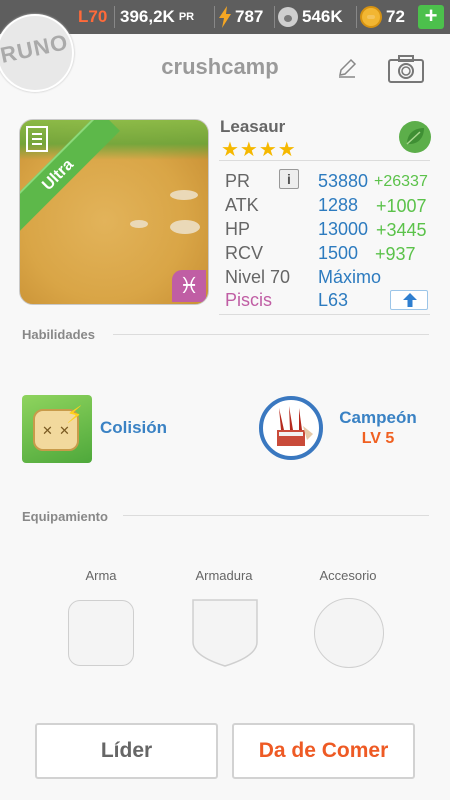 The image size is (450, 800). What do you see at coordinates (289, 179) in the screenshot?
I see `info-button: i` at bounding box center [289, 179].